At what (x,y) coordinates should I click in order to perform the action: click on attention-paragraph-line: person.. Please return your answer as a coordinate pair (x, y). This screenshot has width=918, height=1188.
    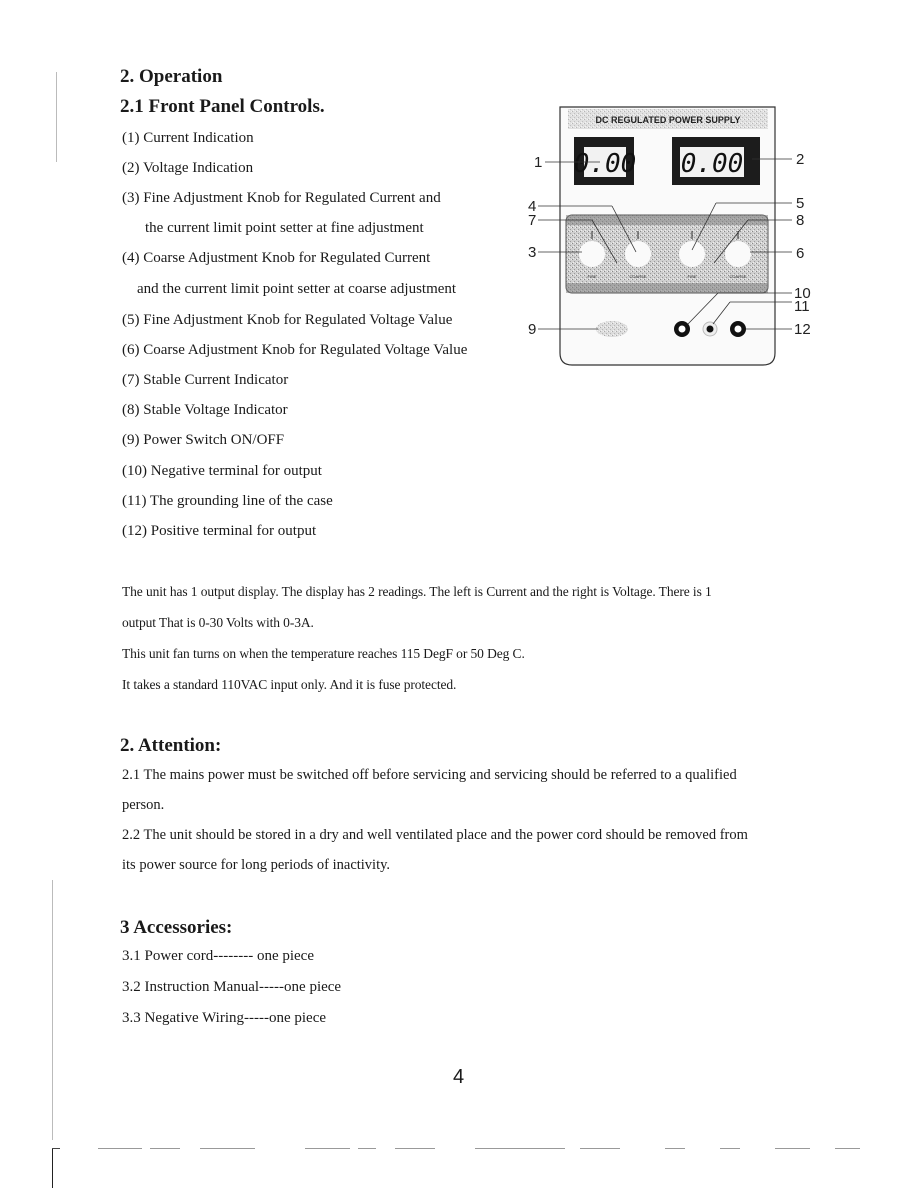
    Looking at the image, I should click on (143, 805).